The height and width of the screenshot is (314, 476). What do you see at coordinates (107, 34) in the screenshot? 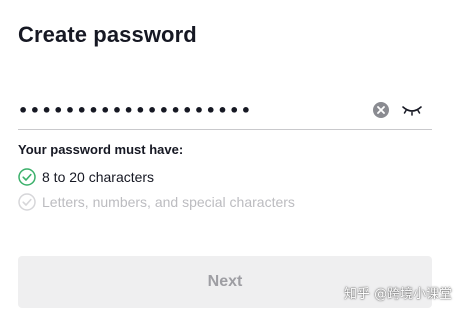
I see `page-title: Create password` at bounding box center [107, 34].